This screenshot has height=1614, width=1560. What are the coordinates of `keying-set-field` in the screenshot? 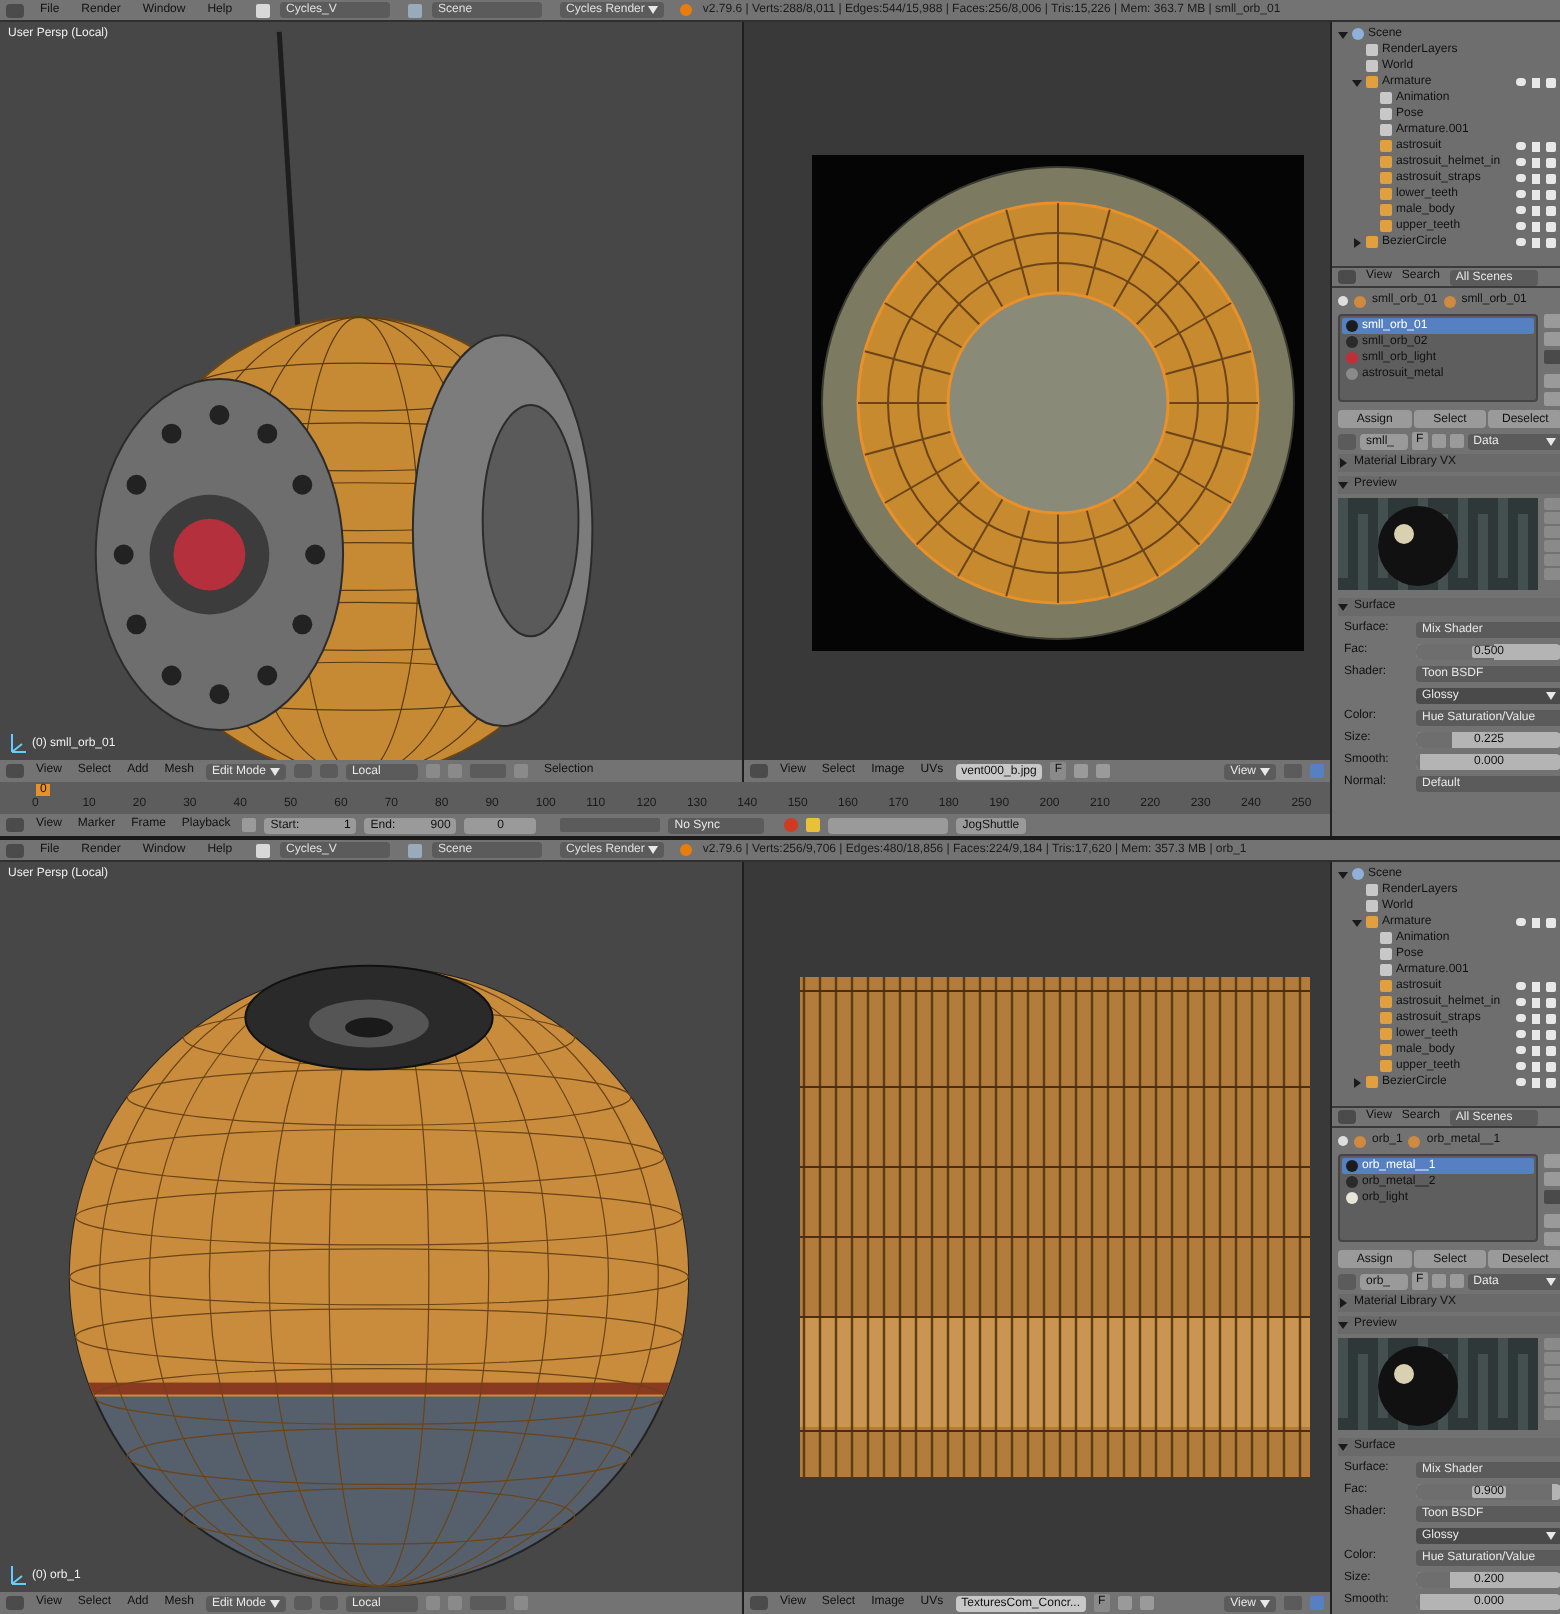 It's located at (888, 825).